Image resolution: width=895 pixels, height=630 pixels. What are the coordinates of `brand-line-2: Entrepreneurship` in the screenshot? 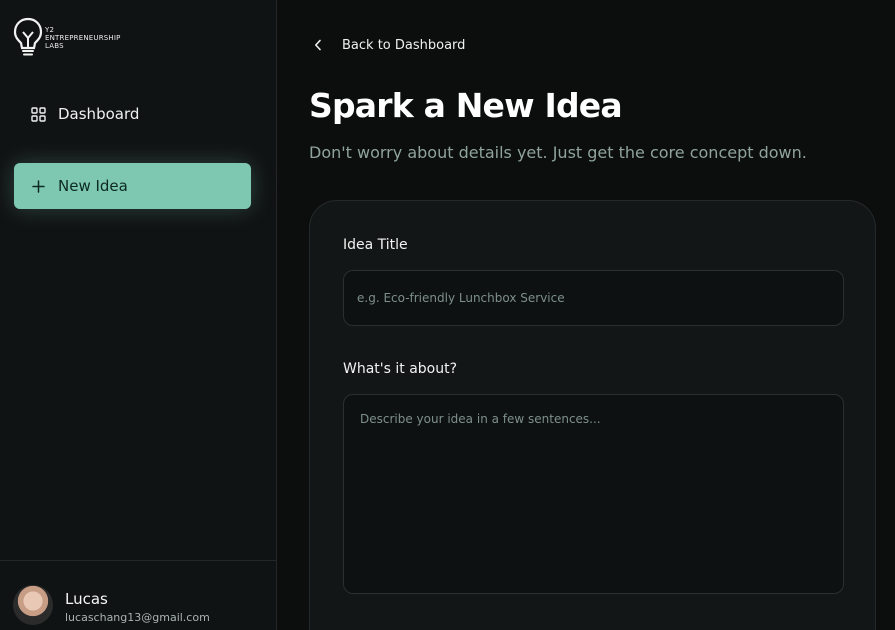 It's located at (83, 38).